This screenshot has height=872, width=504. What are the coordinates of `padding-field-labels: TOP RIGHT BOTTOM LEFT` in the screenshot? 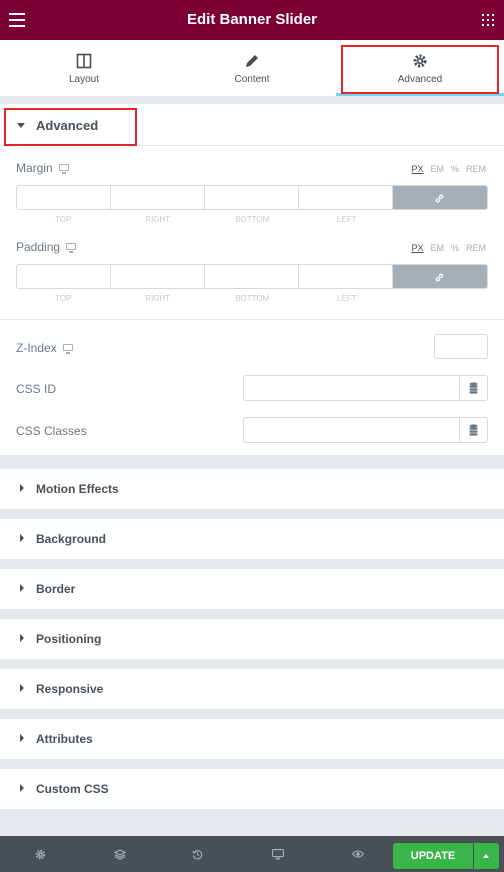 It's located at (205, 298).